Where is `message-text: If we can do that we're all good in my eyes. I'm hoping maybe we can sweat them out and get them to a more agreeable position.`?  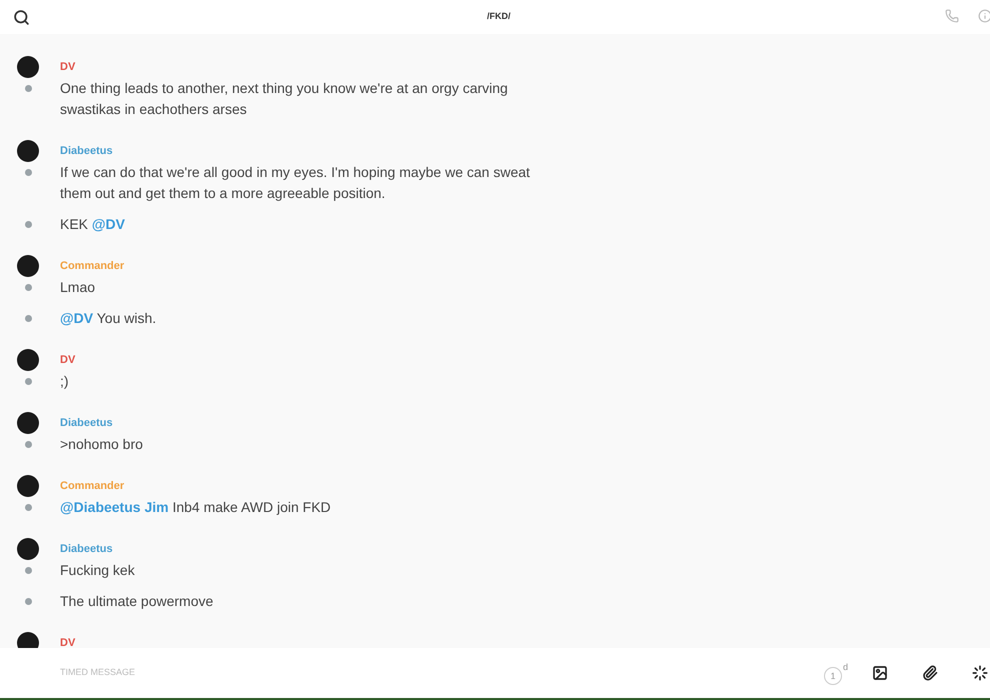 message-text: If we can do that we're all good in my eyes. I'm hoping maybe we can sweat them out and get them to a more agreeable position. is located at coordinates (295, 183).